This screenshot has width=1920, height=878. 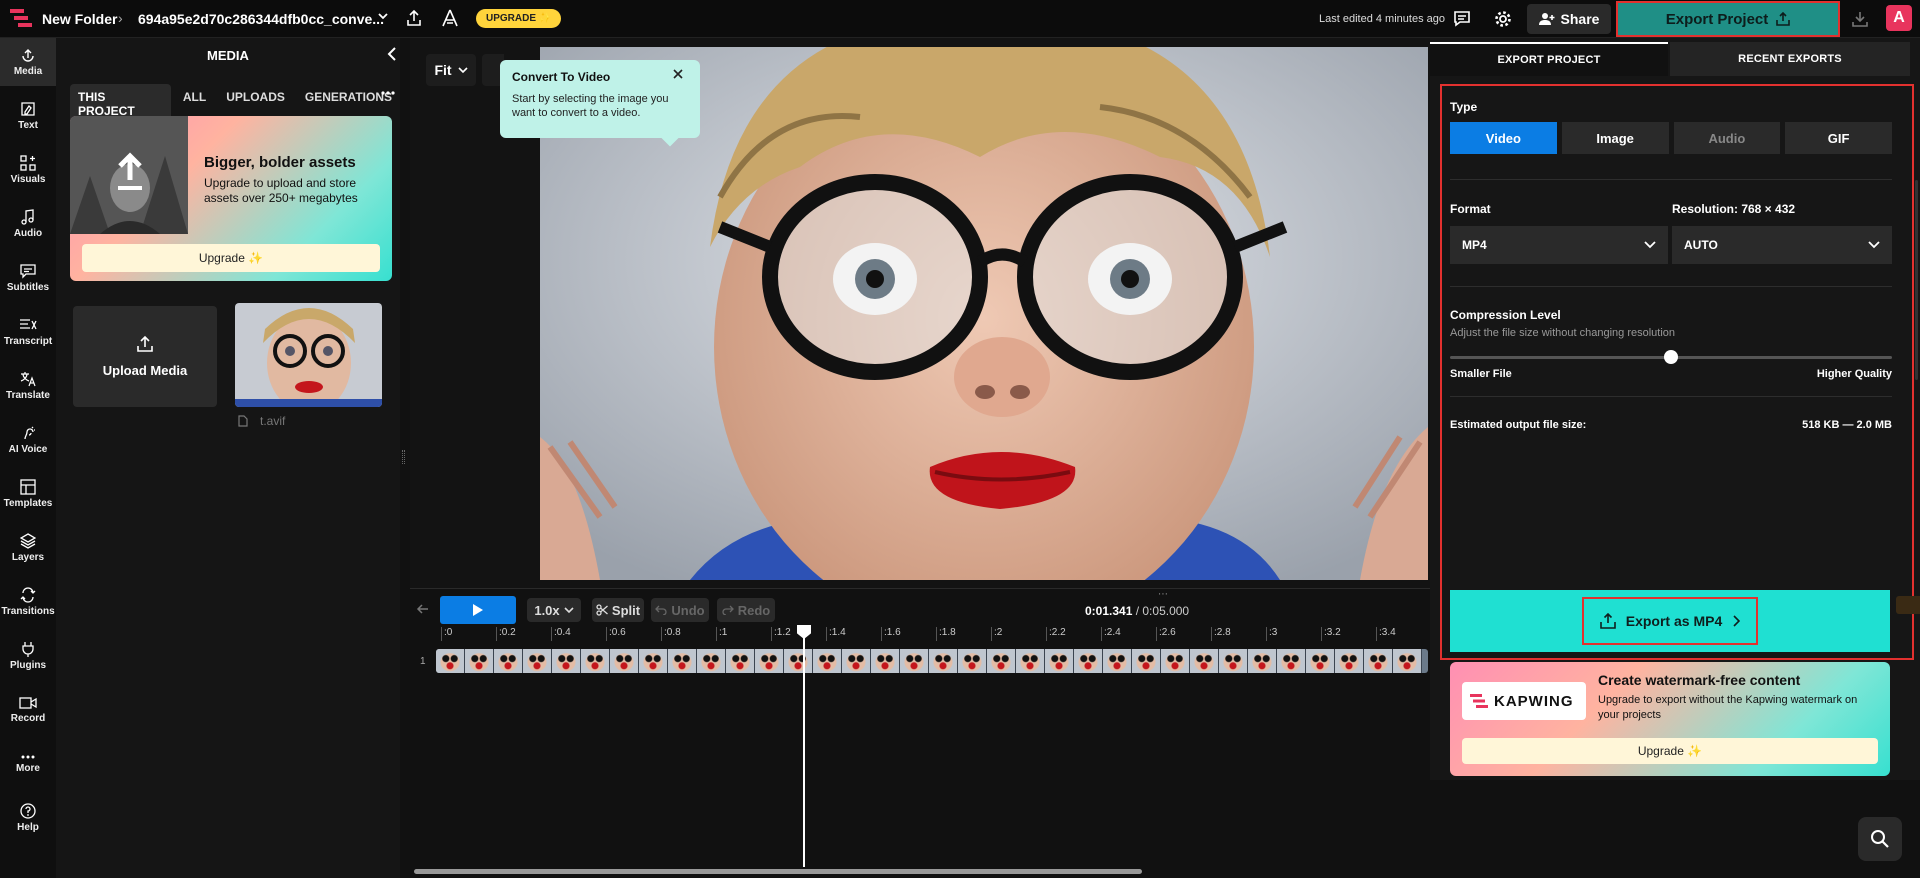 I want to click on share-button: Share, so click(x=1569, y=19).